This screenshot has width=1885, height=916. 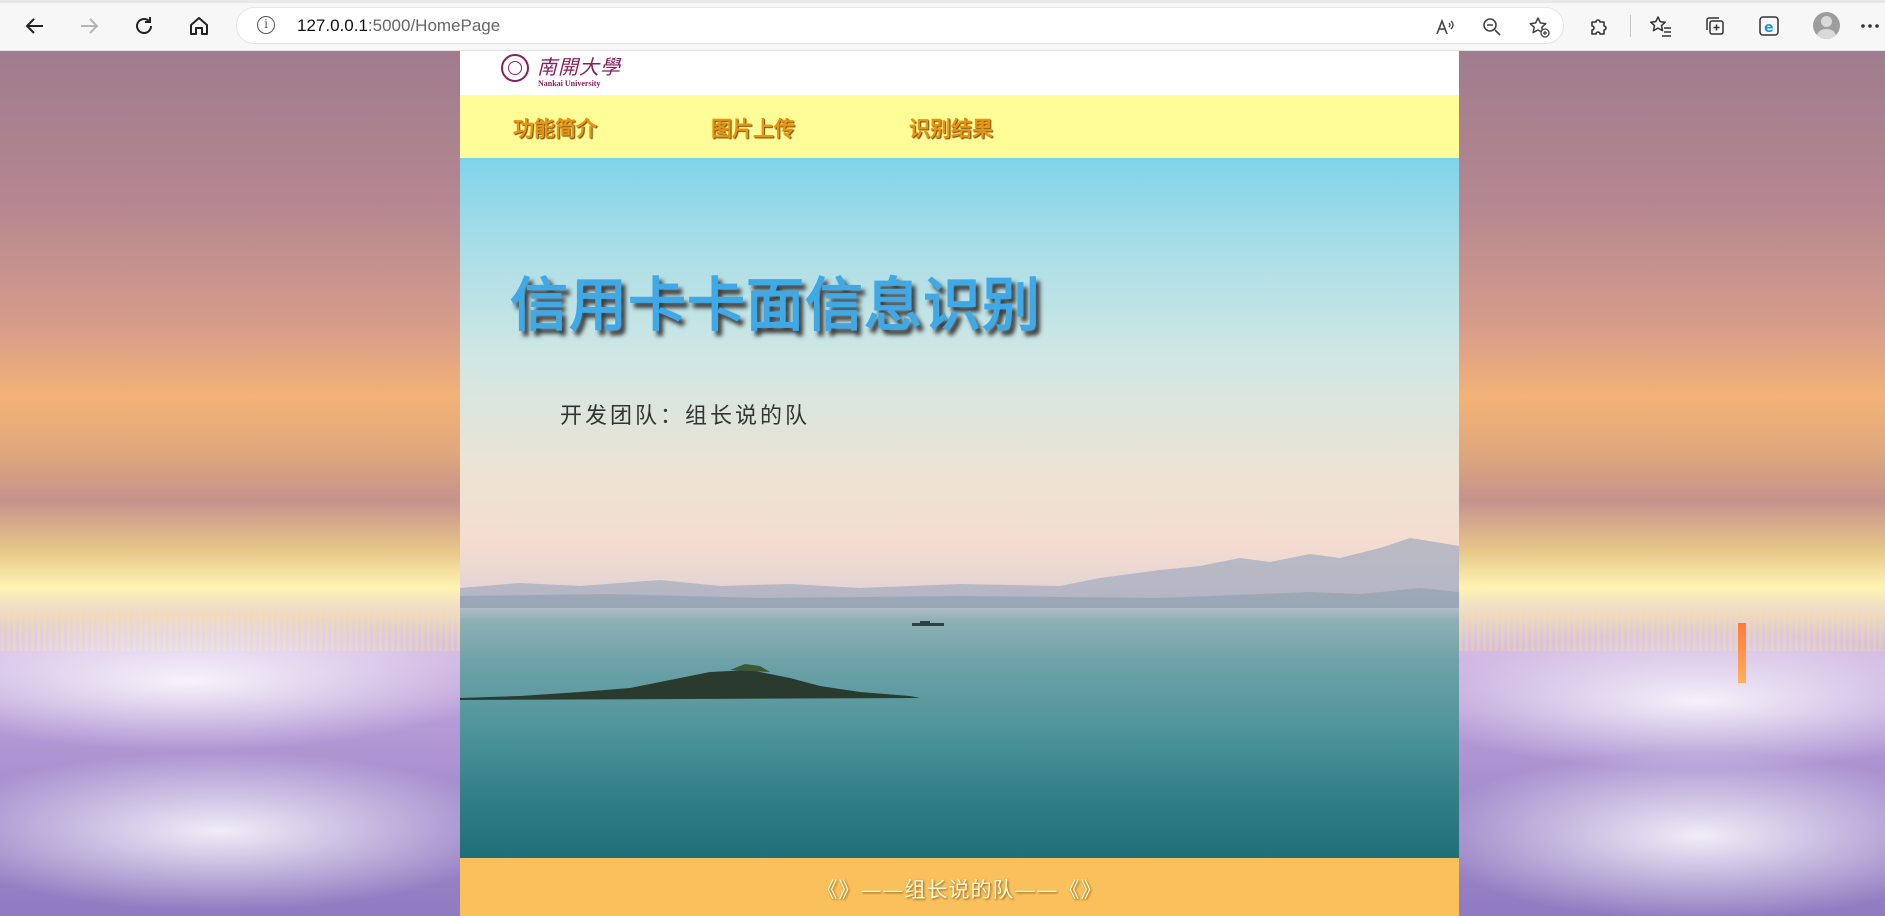 I want to click on hero-island, so click(x=690, y=682).